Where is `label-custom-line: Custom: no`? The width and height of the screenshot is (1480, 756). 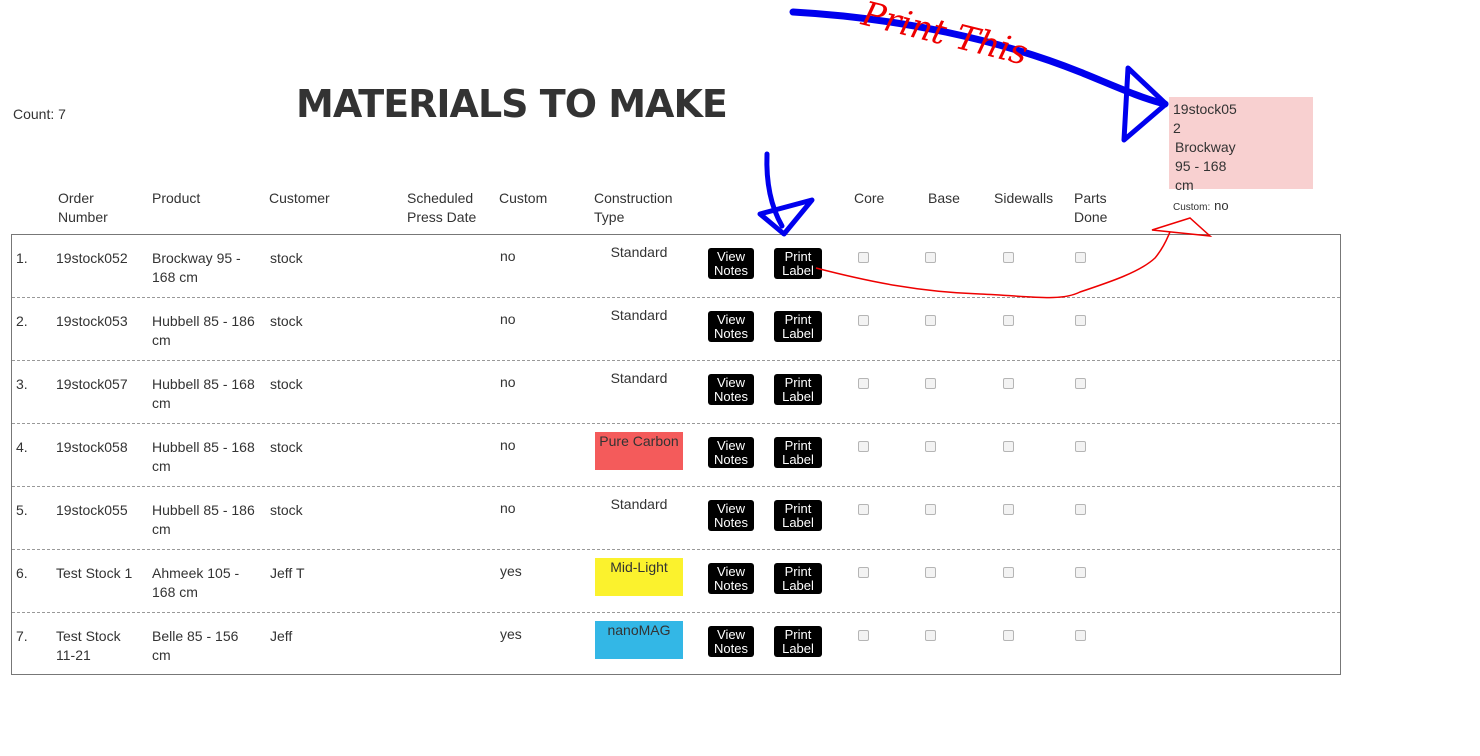
label-custom-line: Custom: no is located at coordinates (1201, 205).